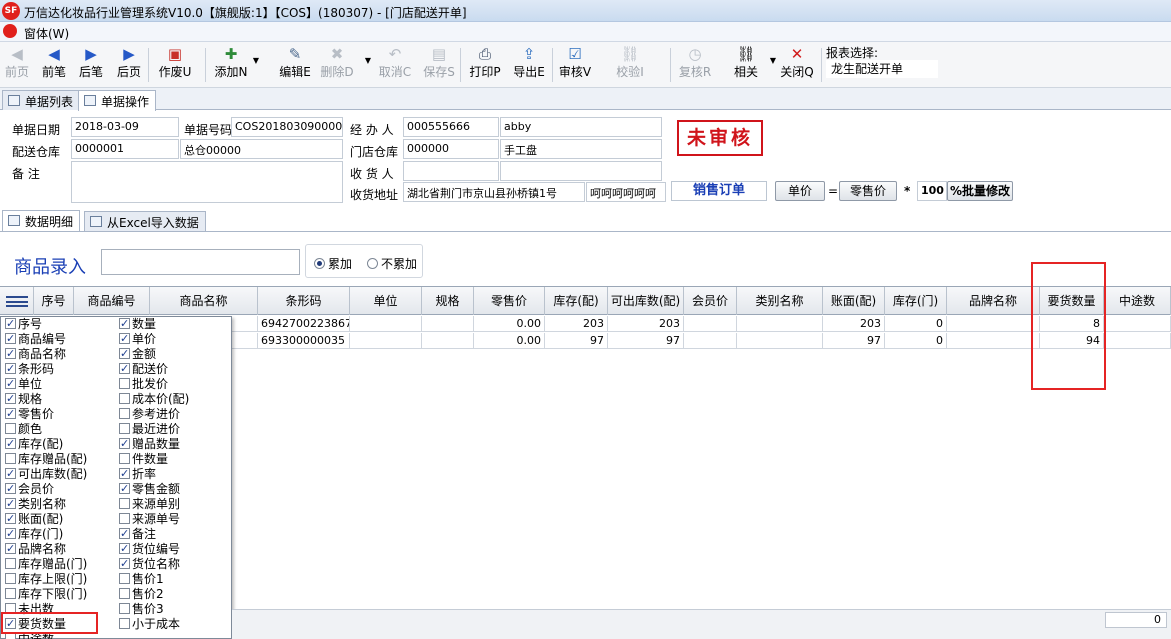  I want to click on address-field: 湖北省荆门市京山县孙桥镇1号, so click(494, 192).